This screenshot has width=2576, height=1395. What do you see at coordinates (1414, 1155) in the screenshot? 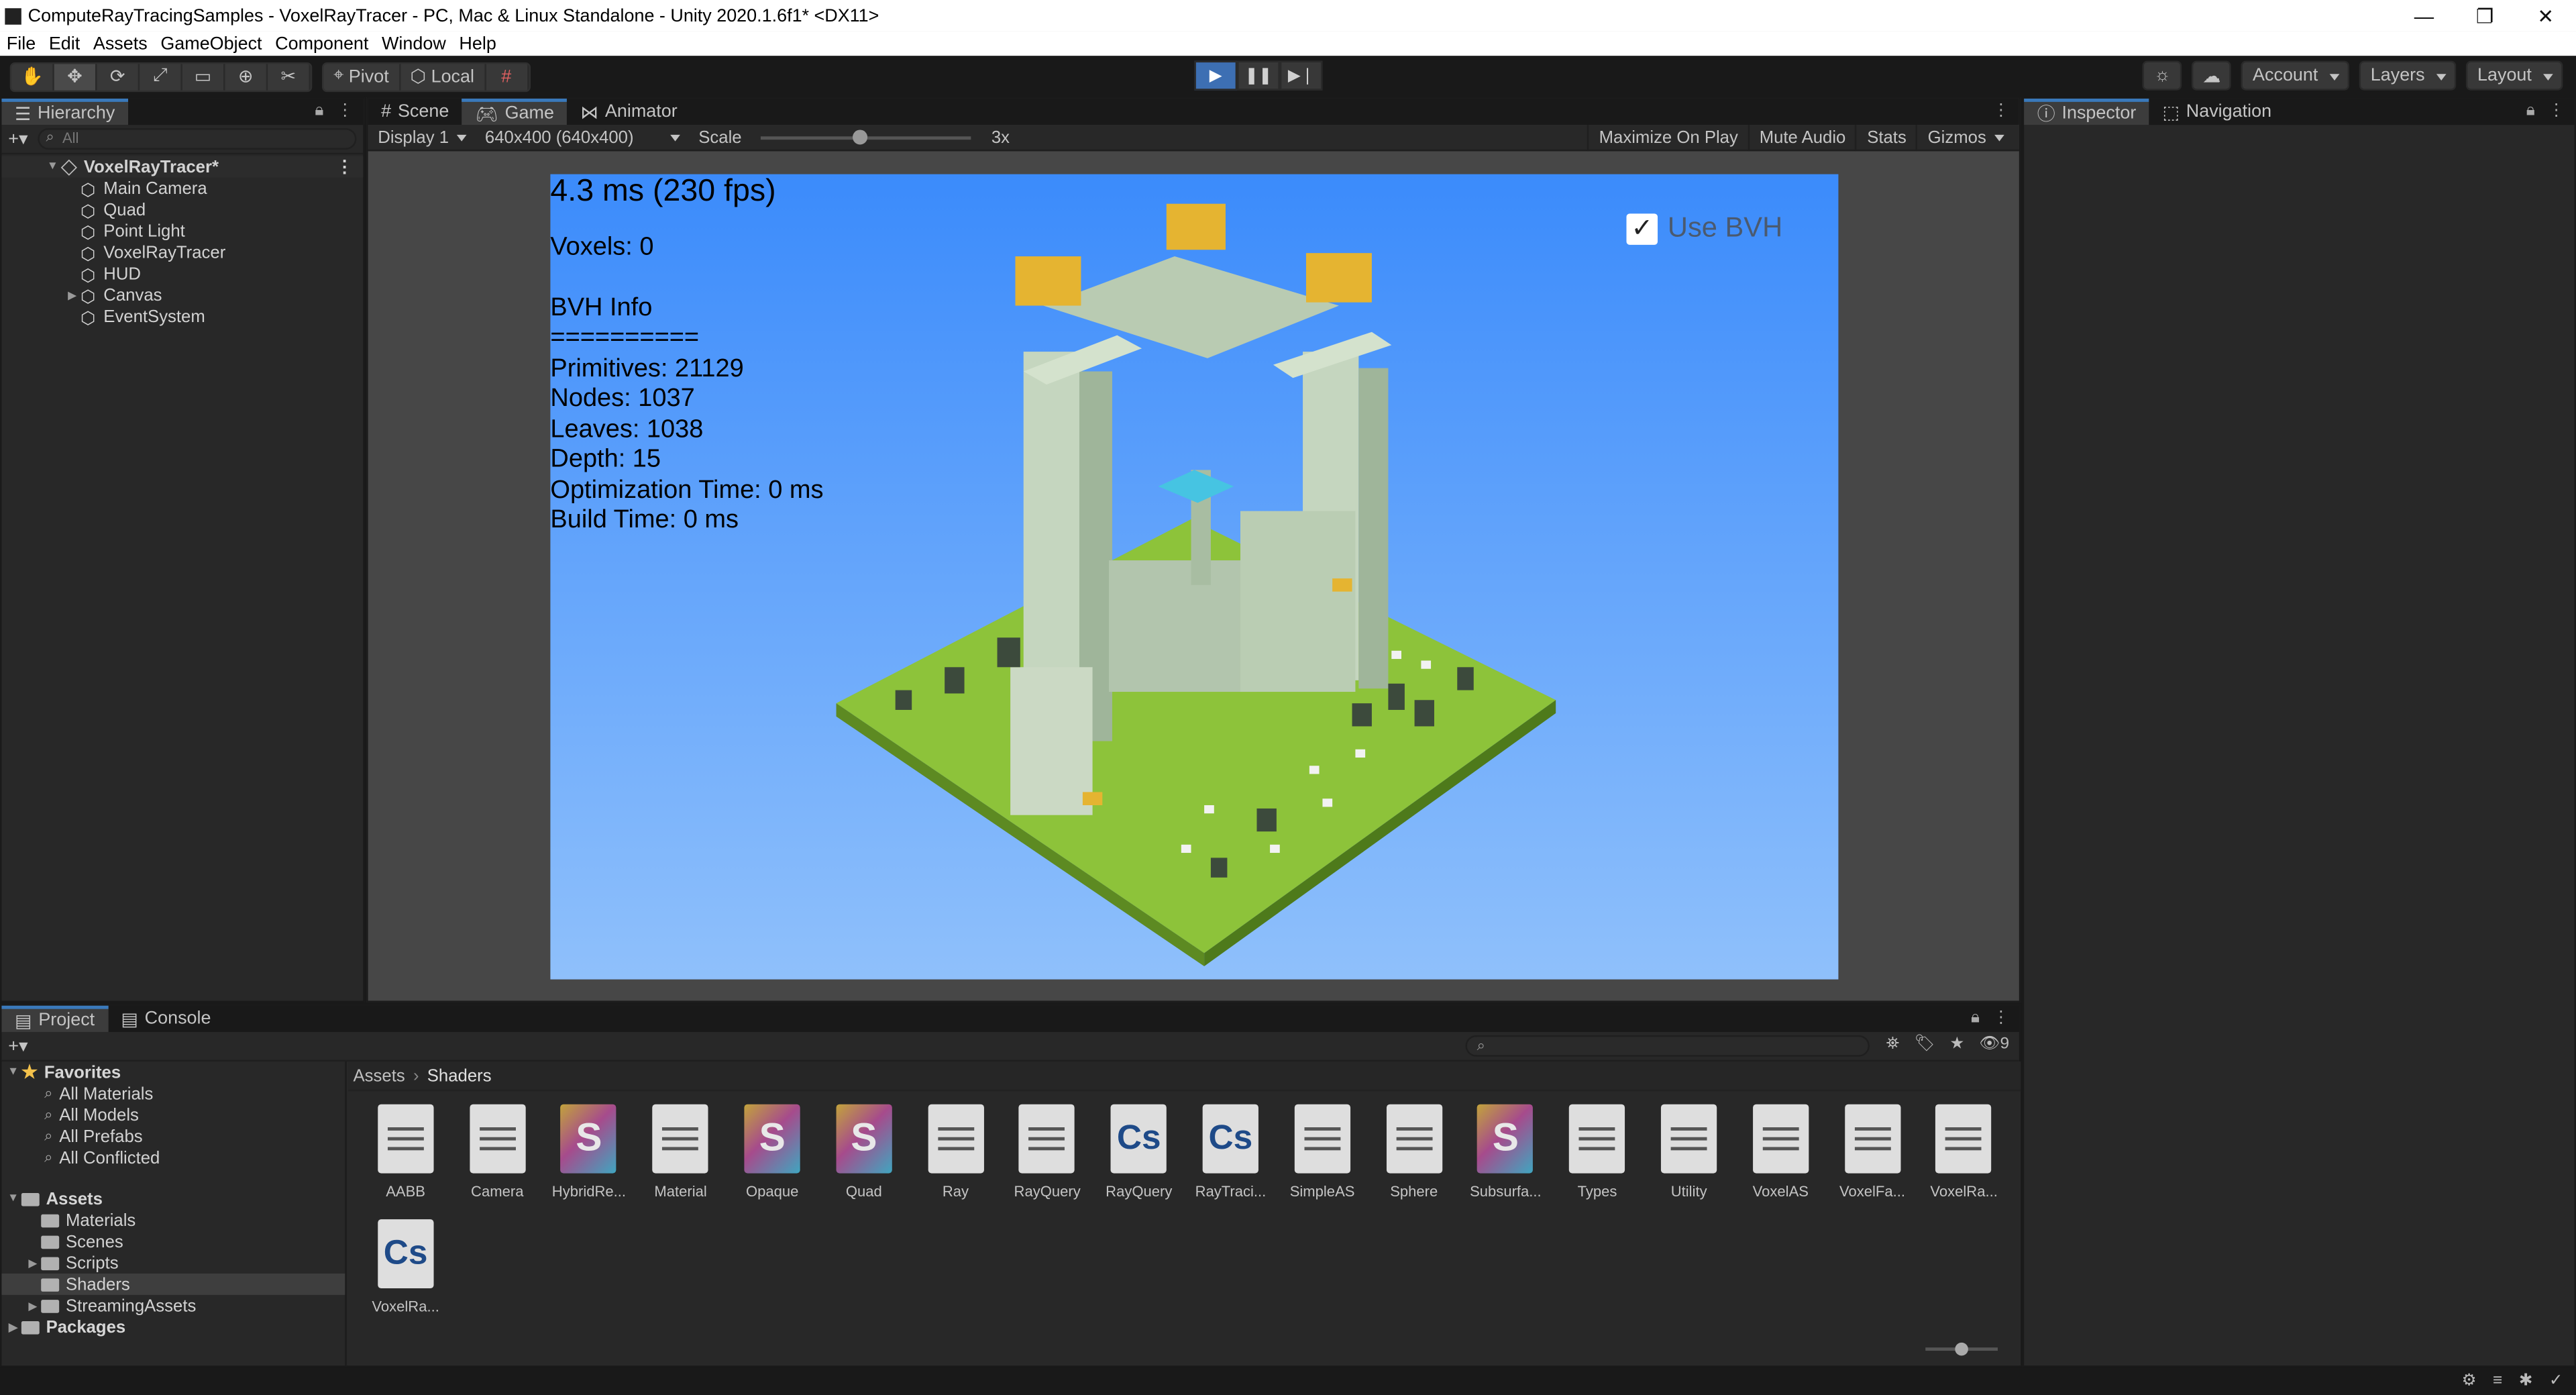
I see `asset-item: Sphere` at bounding box center [1414, 1155].